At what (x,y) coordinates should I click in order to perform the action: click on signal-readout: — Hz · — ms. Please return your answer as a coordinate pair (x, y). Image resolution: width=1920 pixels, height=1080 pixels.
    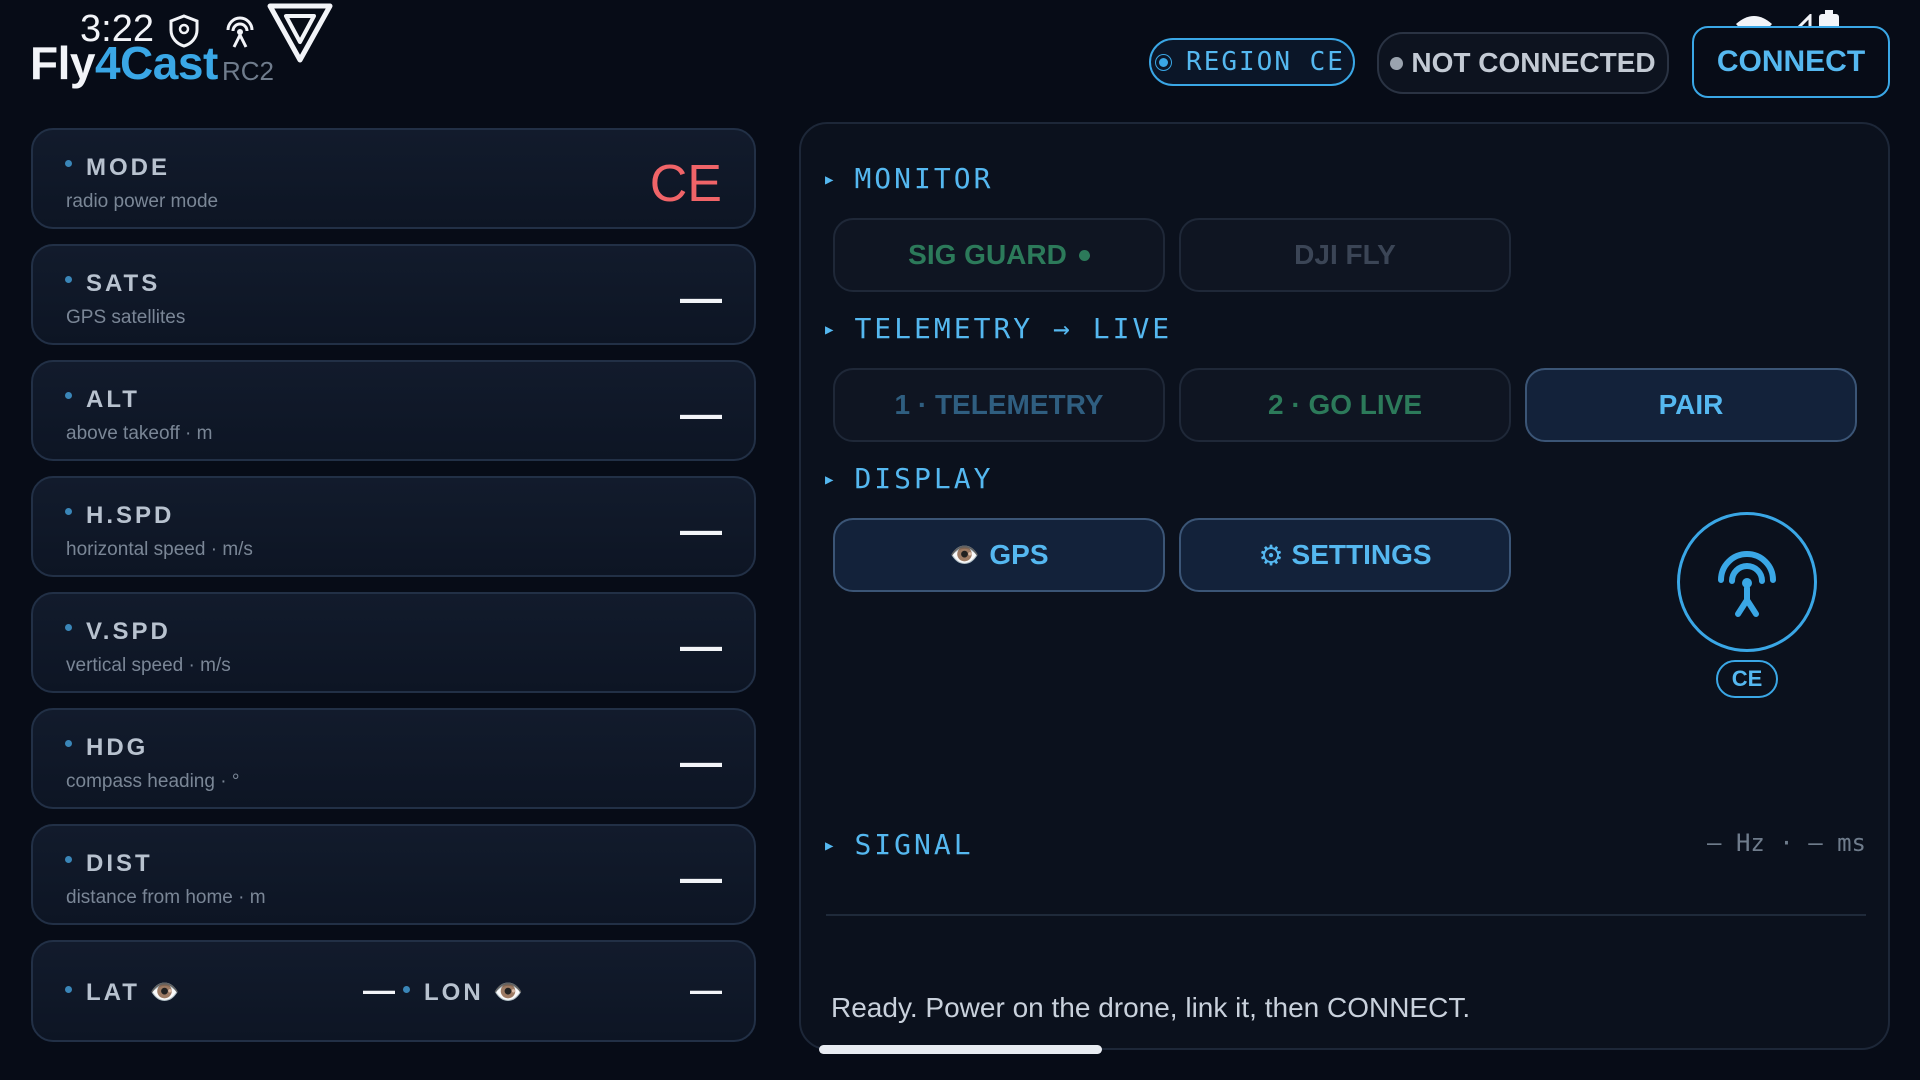
    Looking at the image, I should click on (1786, 843).